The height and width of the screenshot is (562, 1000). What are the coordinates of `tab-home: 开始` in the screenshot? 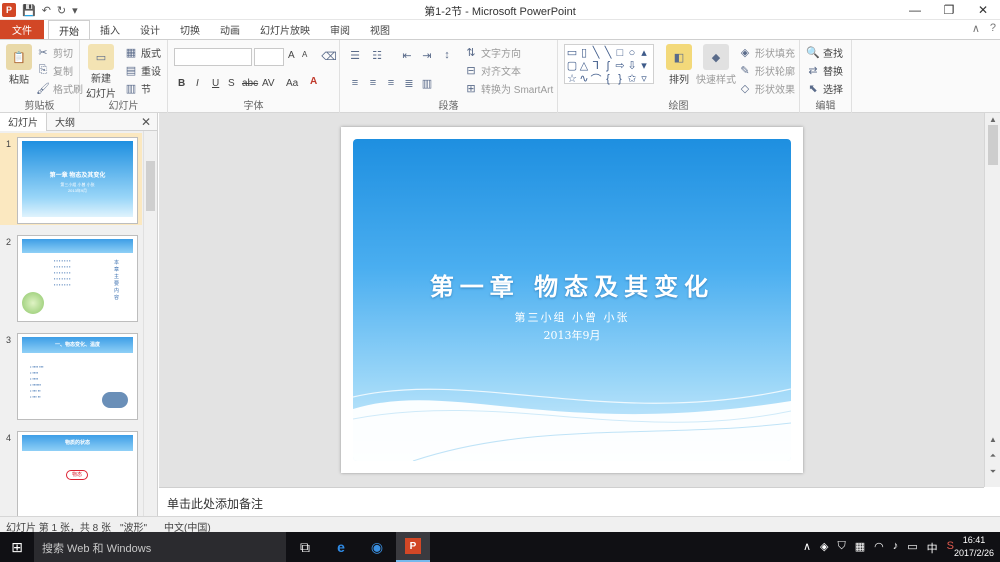 It's located at (69, 29).